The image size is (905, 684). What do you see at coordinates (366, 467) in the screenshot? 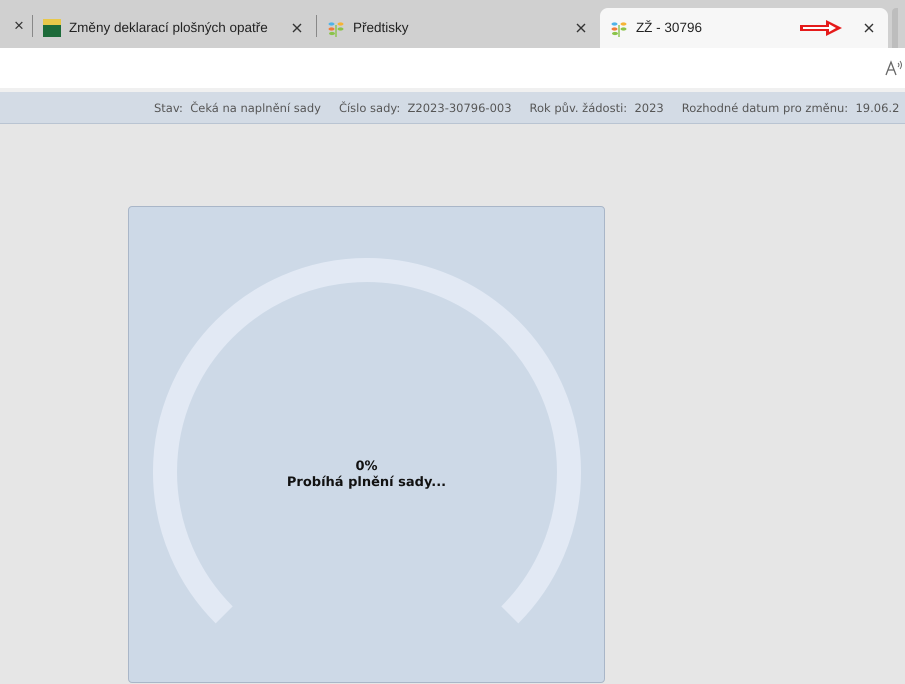
I see `progress-percent: 0%` at bounding box center [366, 467].